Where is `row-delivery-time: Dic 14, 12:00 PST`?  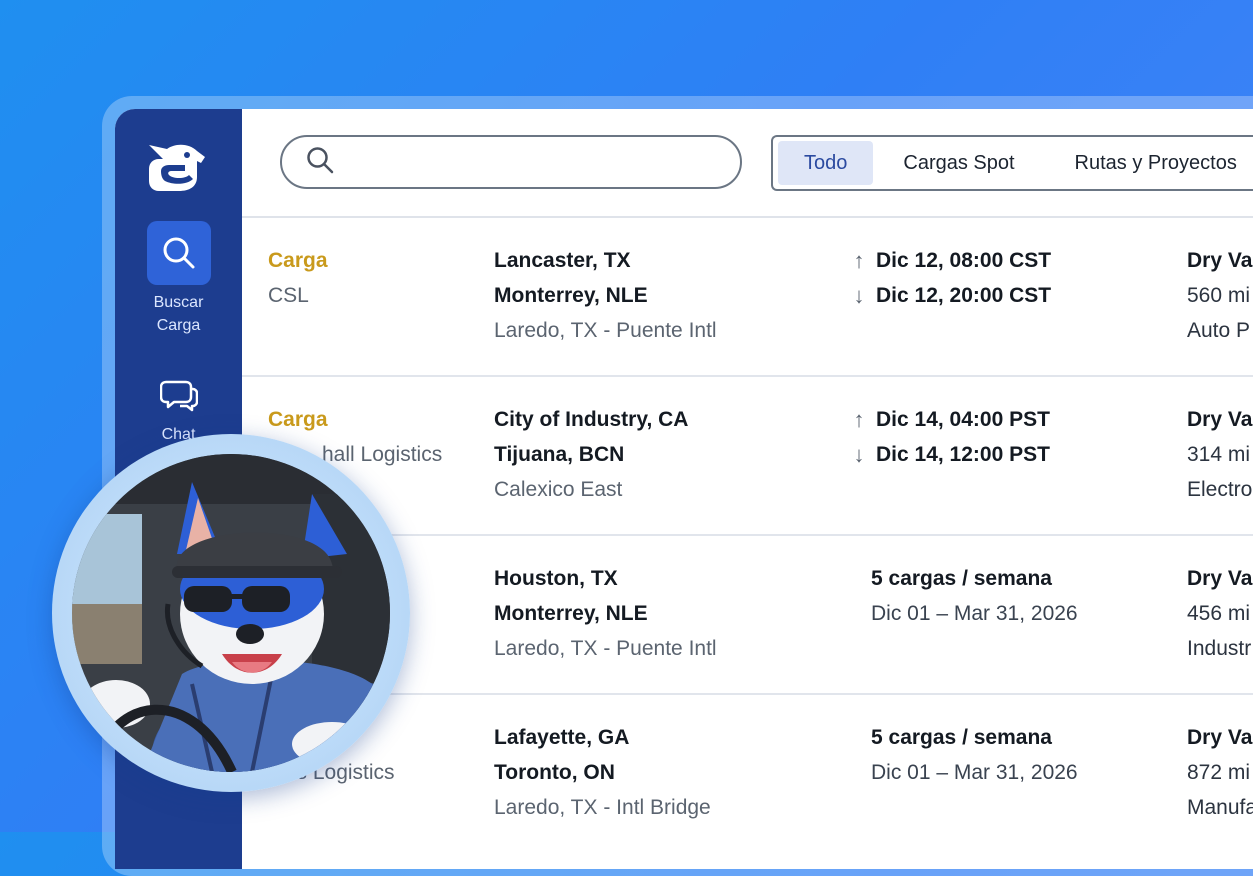
row-delivery-time: Dic 14, 12:00 PST is located at coordinates (963, 454).